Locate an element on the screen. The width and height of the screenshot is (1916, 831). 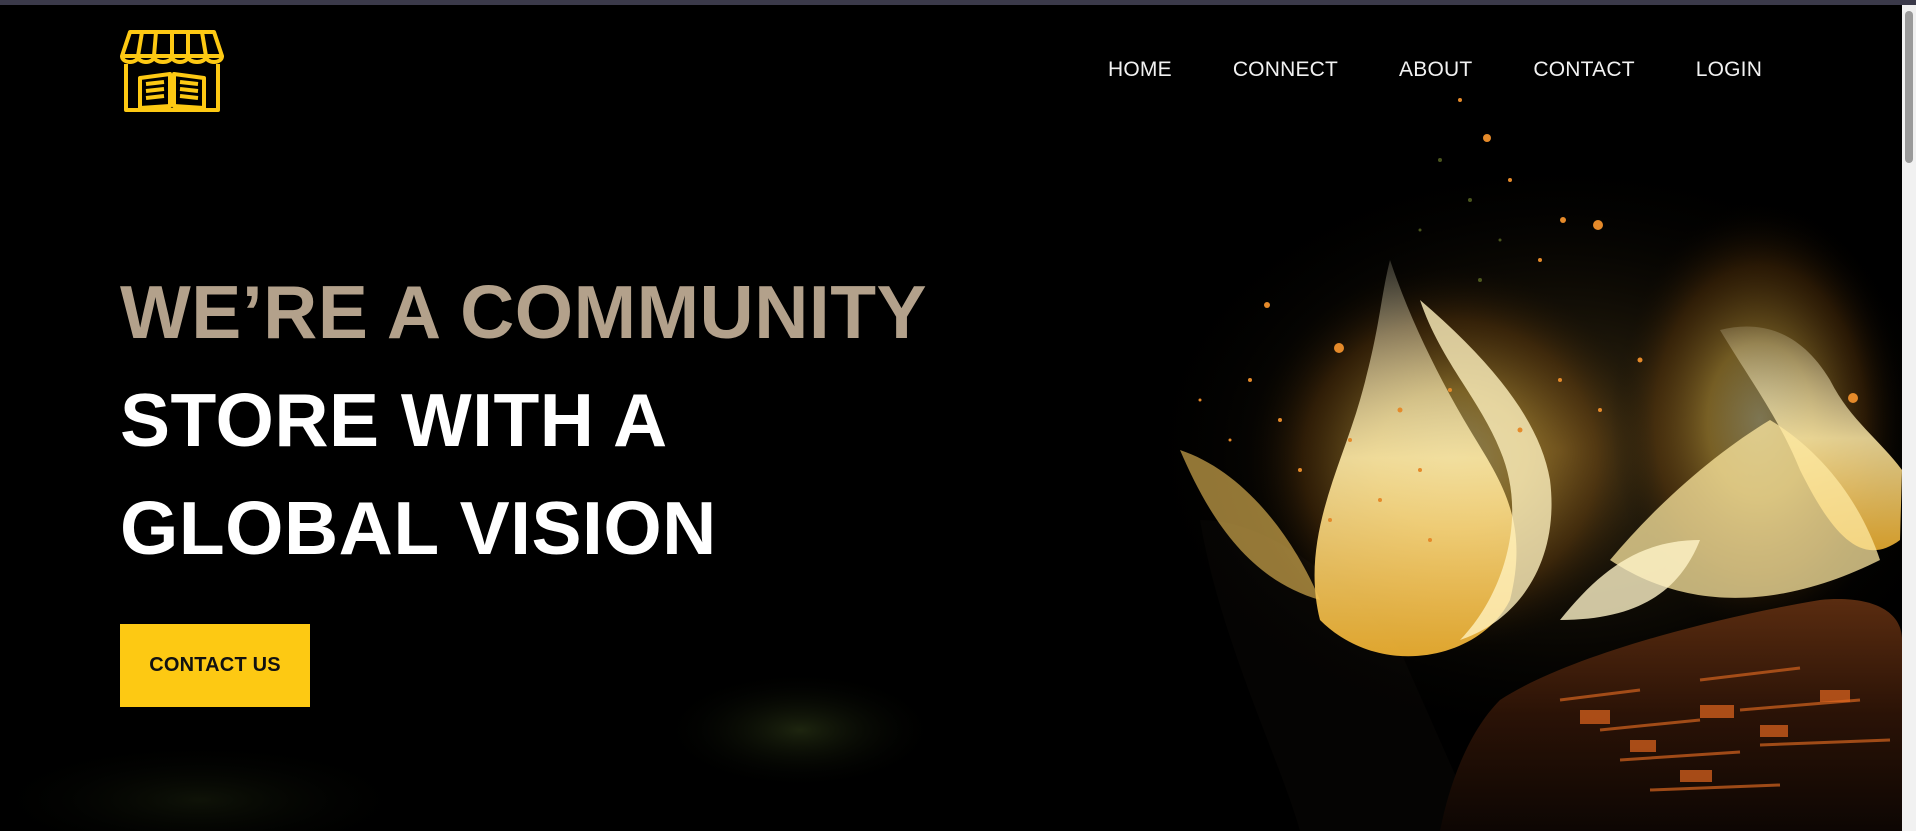
page-scrollbar is located at coordinates (1909, 418).